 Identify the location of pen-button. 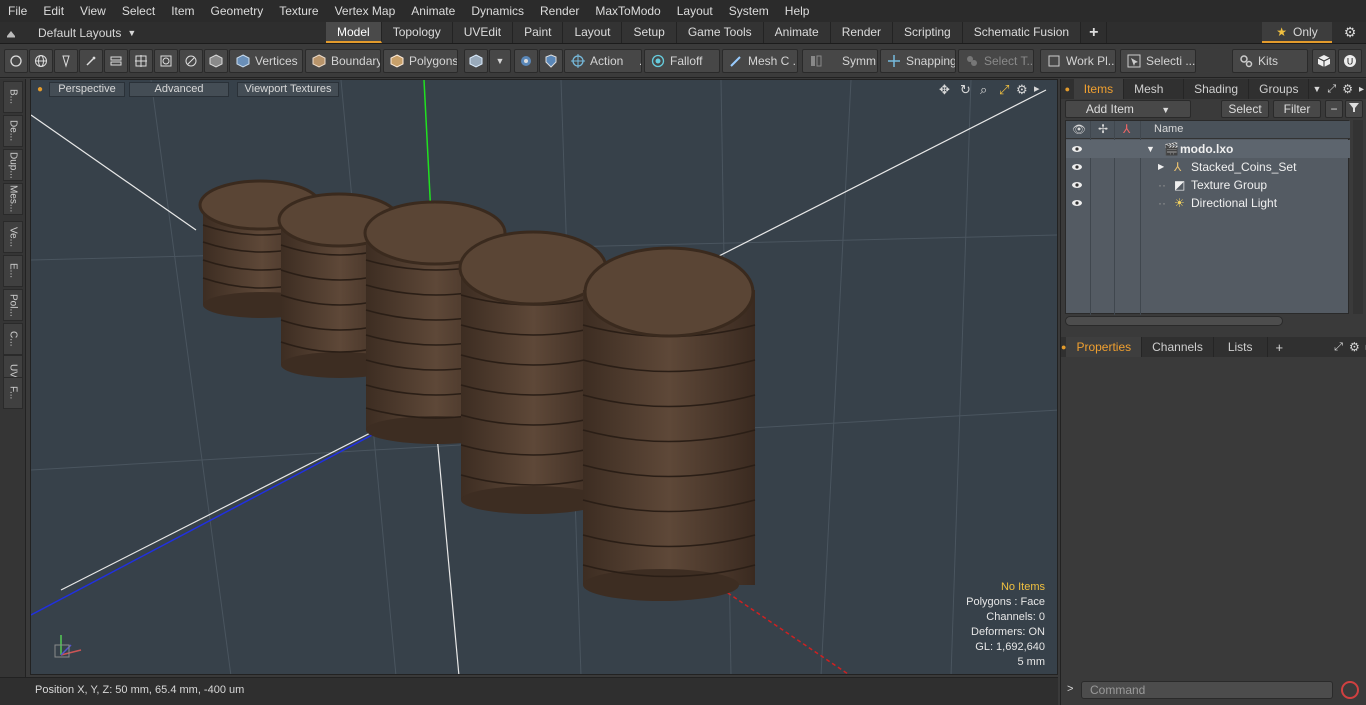
(66, 61).